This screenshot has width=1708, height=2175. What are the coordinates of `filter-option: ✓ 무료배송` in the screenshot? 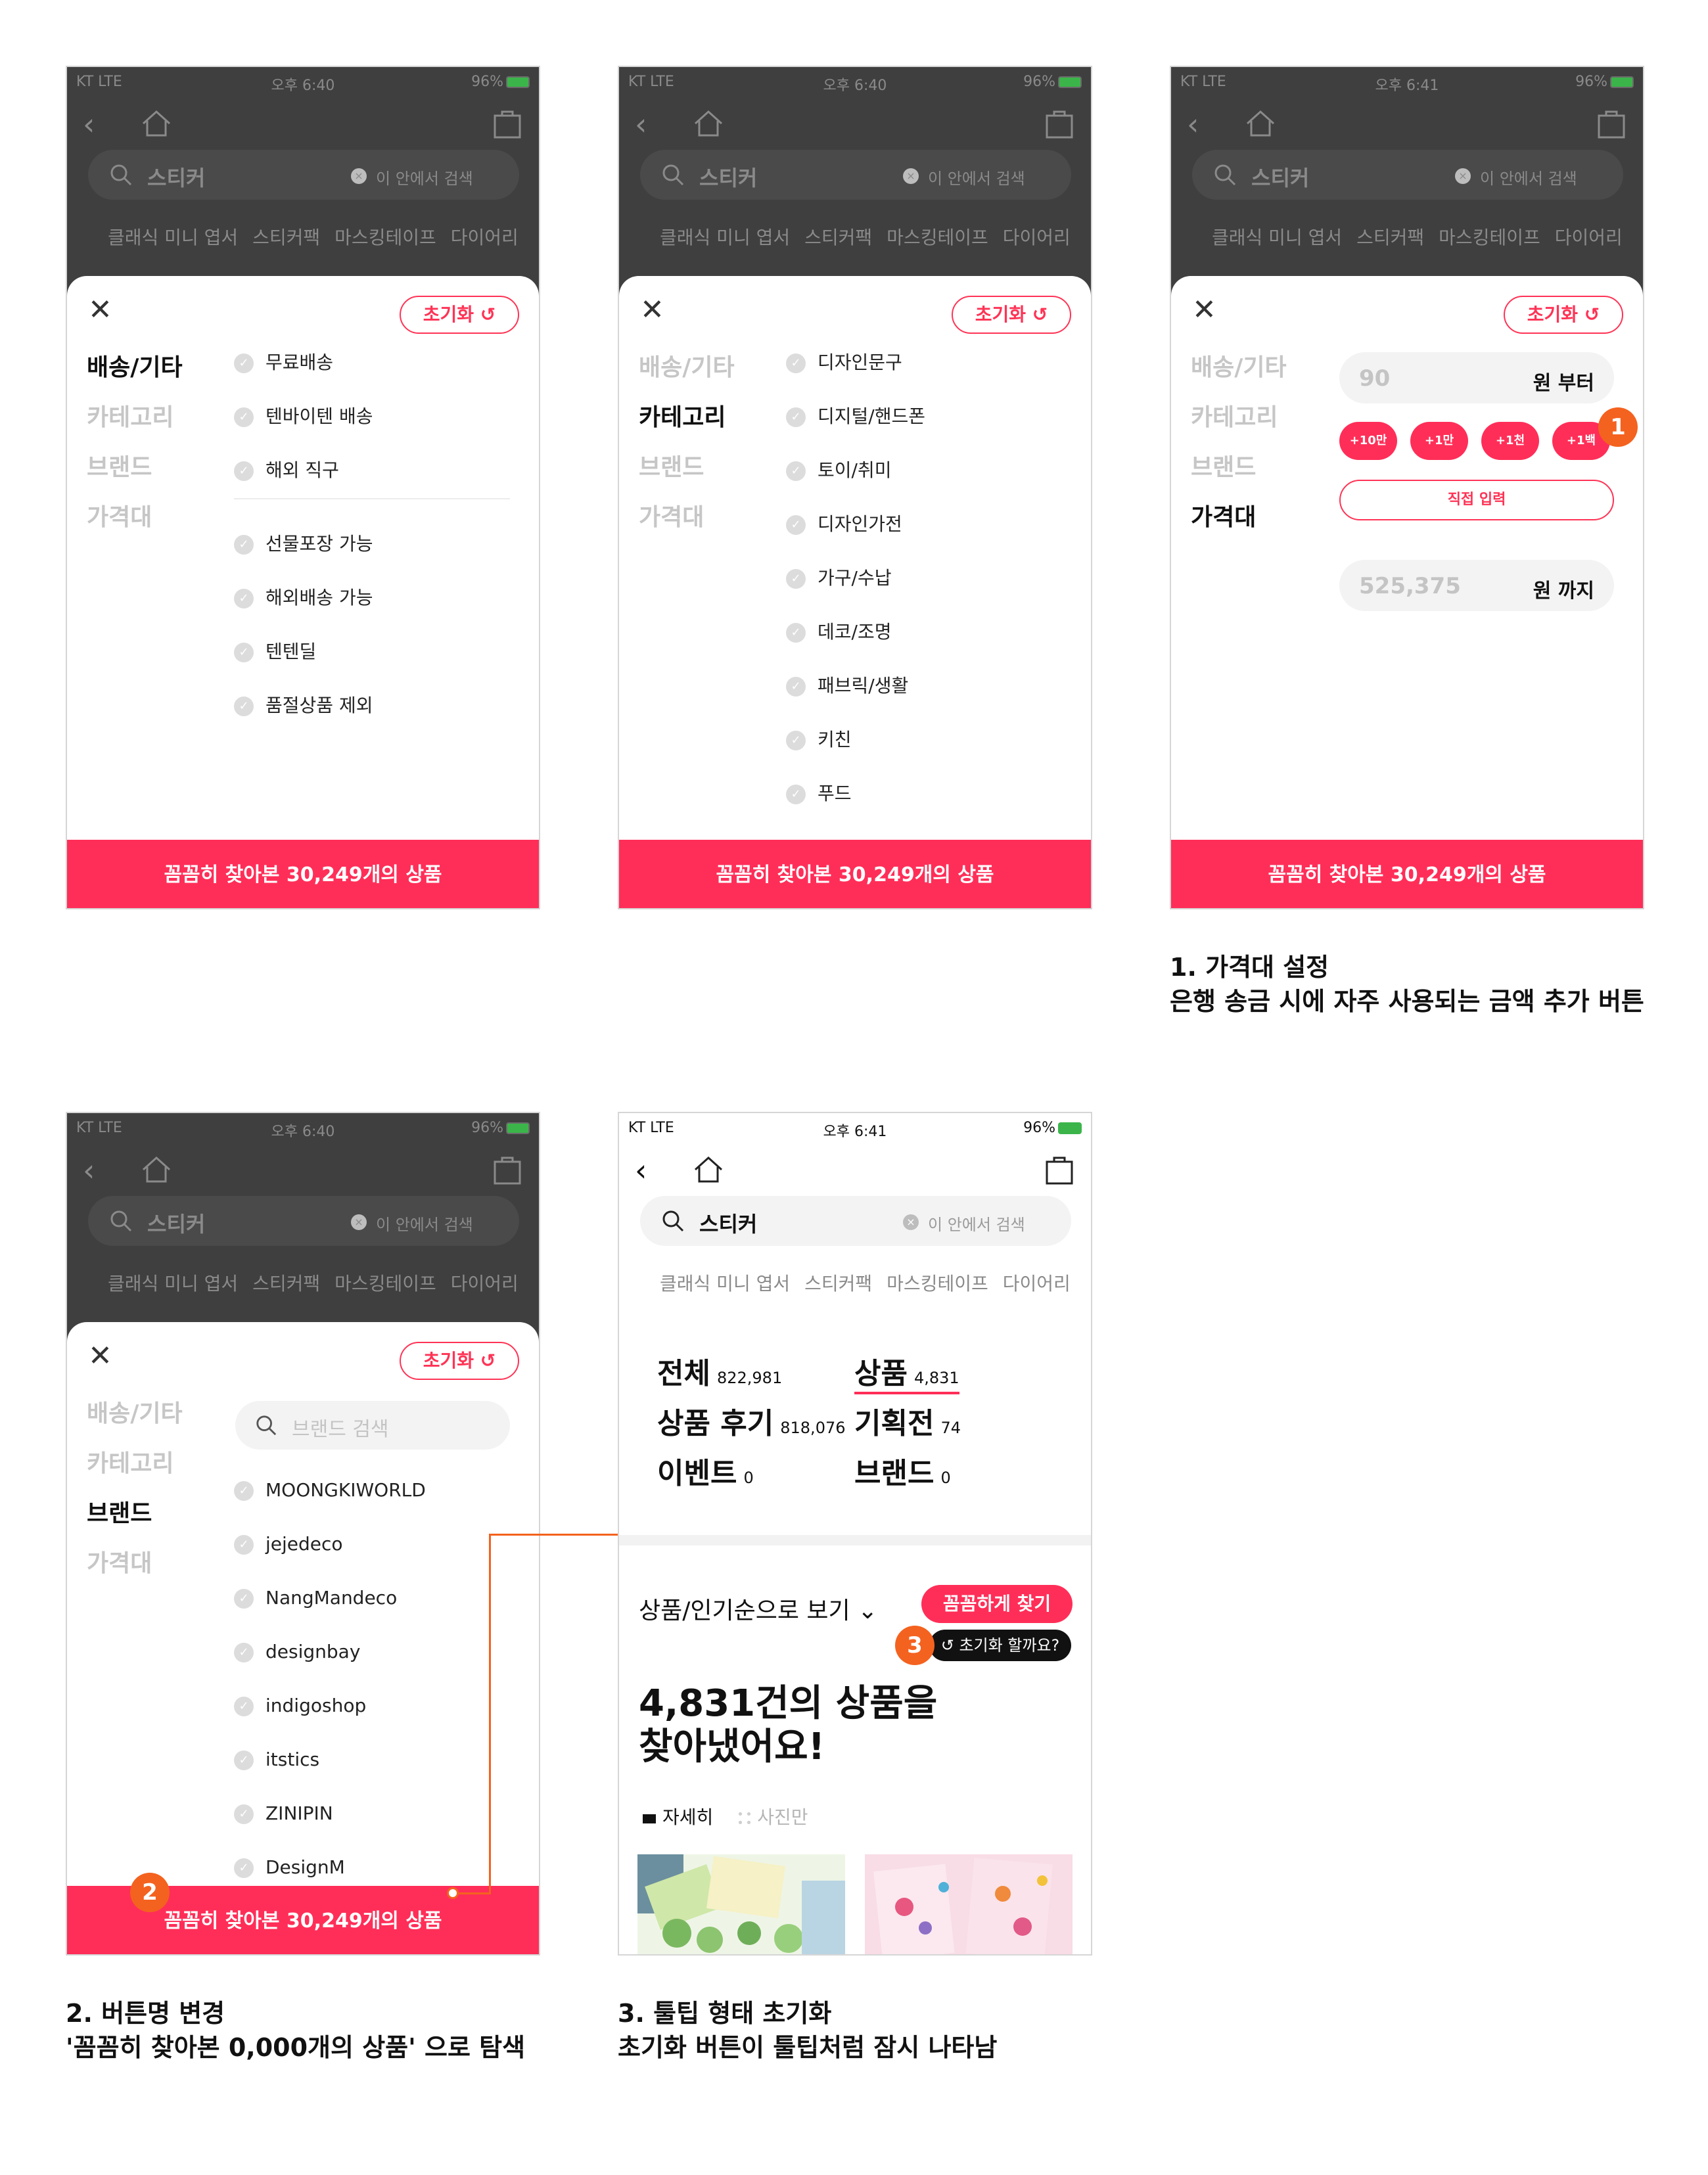 It's located at (372, 379).